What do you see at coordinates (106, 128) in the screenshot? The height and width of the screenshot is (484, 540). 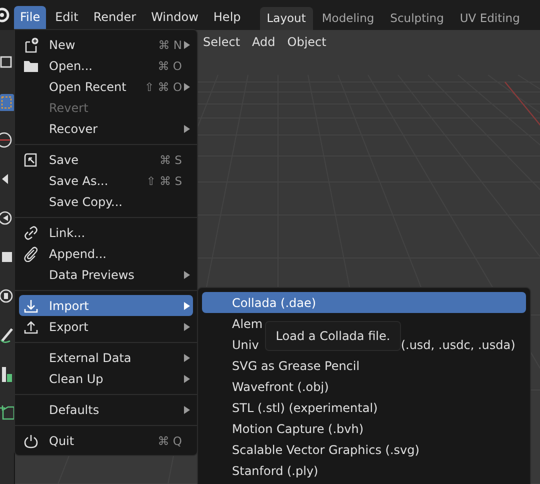 I see `menu-item: Recover` at bounding box center [106, 128].